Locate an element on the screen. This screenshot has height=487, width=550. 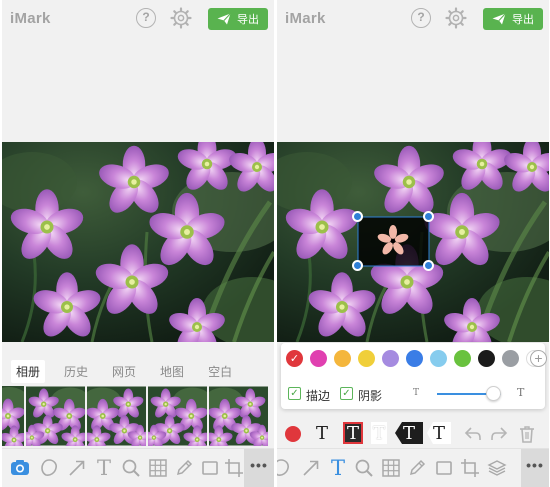
text-options-row: ✓ 描边 ✓ 阴影 T T is located at coordinates (413, 394).